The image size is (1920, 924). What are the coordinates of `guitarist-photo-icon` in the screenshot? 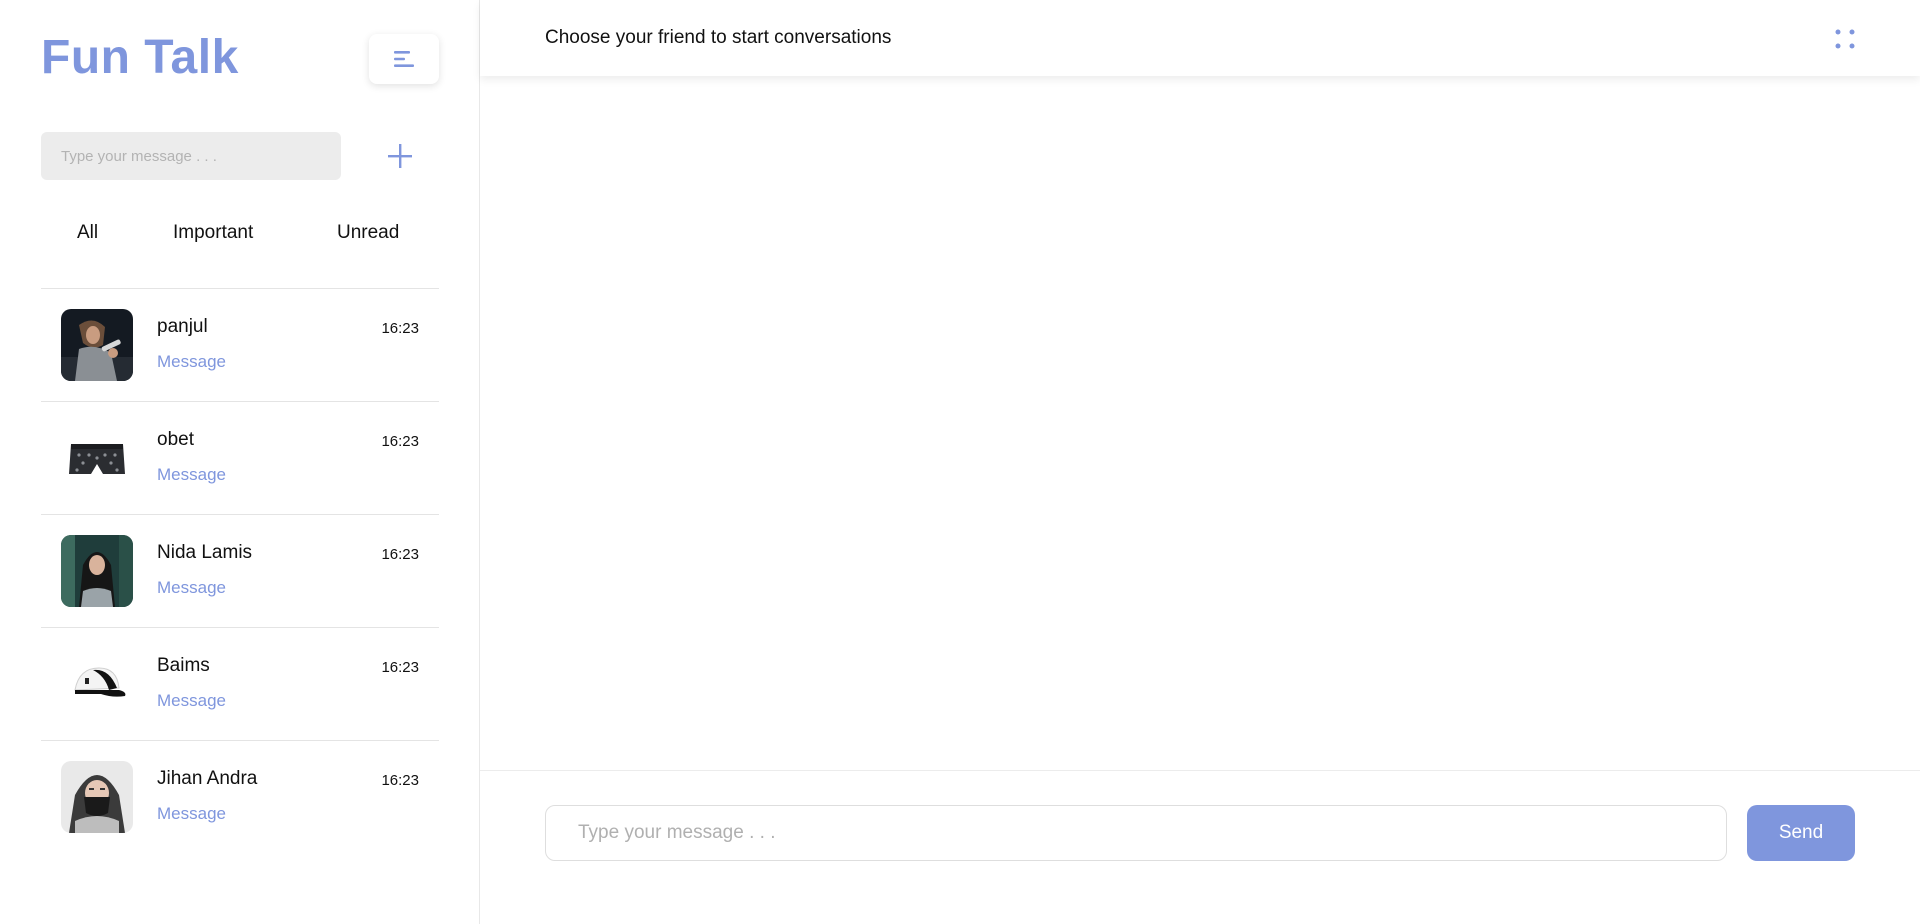 It's located at (97, 345).